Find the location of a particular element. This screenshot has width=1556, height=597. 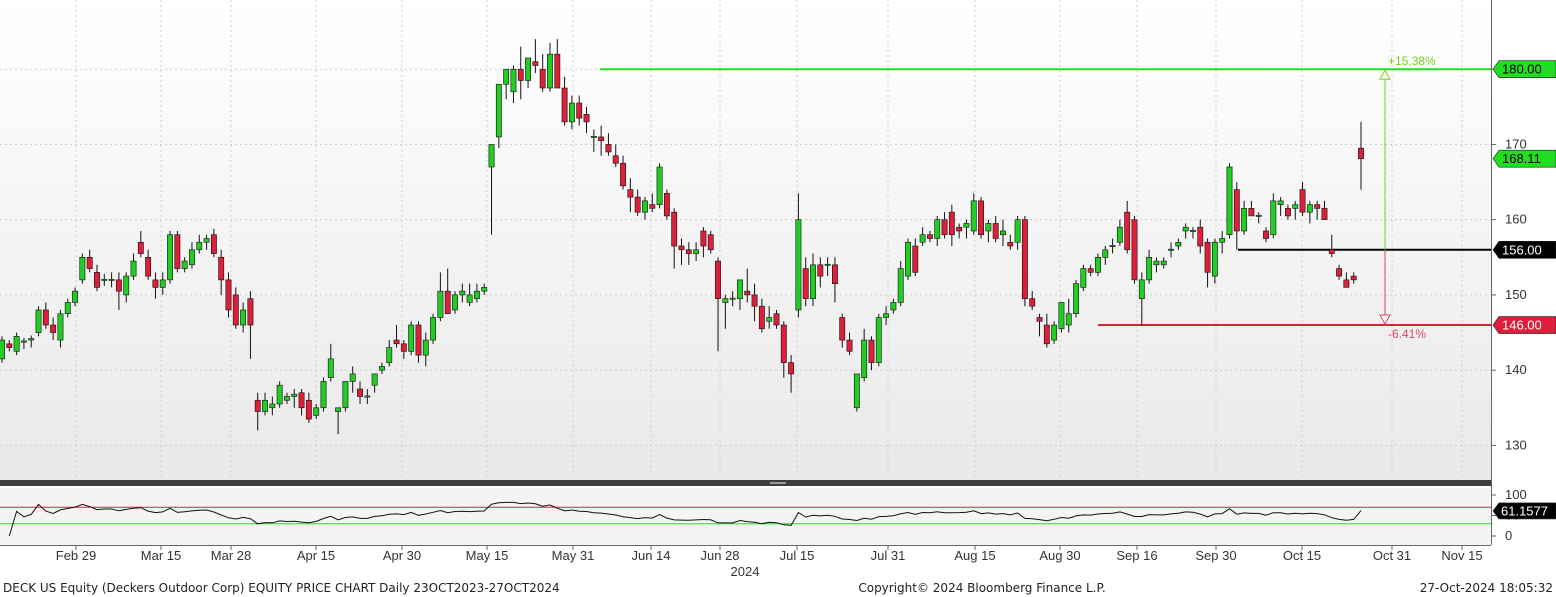

year-label: 2024 is located at coordinates (745, 571).